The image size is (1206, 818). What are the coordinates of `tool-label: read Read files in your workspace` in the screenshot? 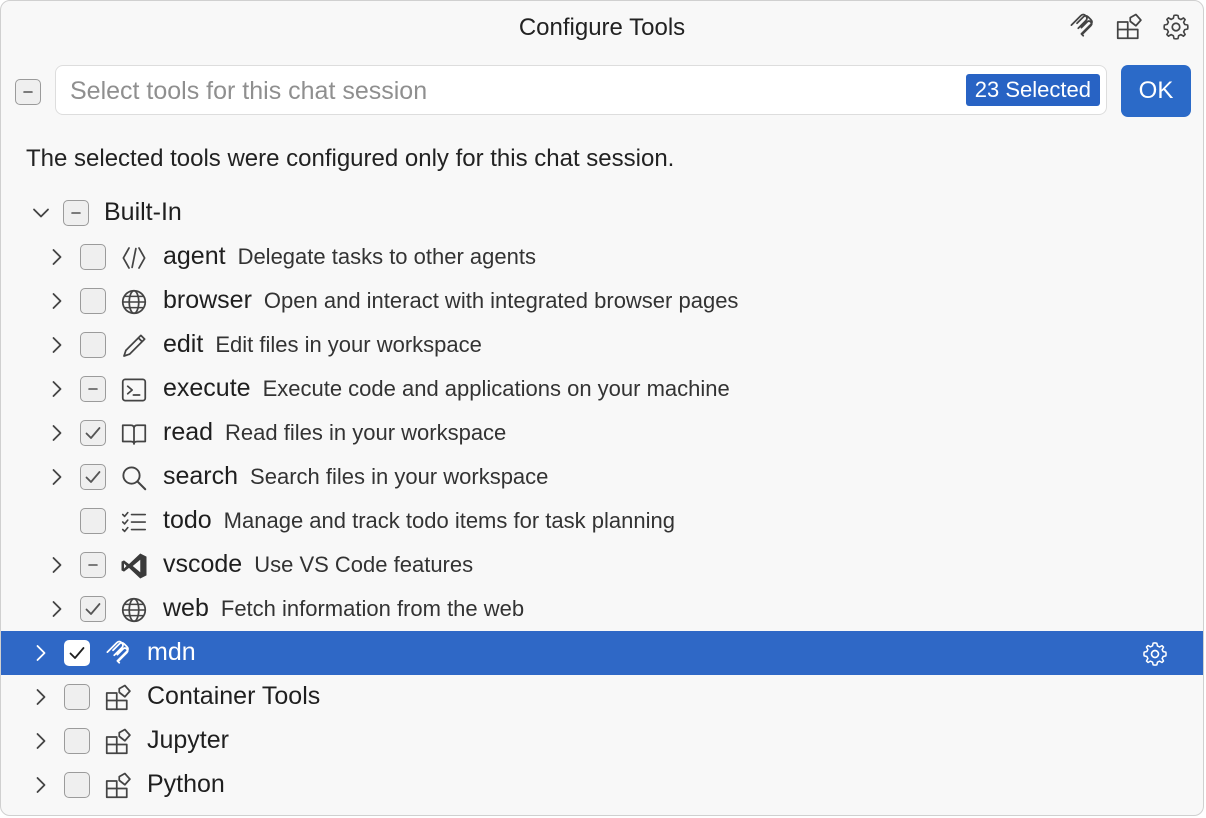 It's located at (334, 432).